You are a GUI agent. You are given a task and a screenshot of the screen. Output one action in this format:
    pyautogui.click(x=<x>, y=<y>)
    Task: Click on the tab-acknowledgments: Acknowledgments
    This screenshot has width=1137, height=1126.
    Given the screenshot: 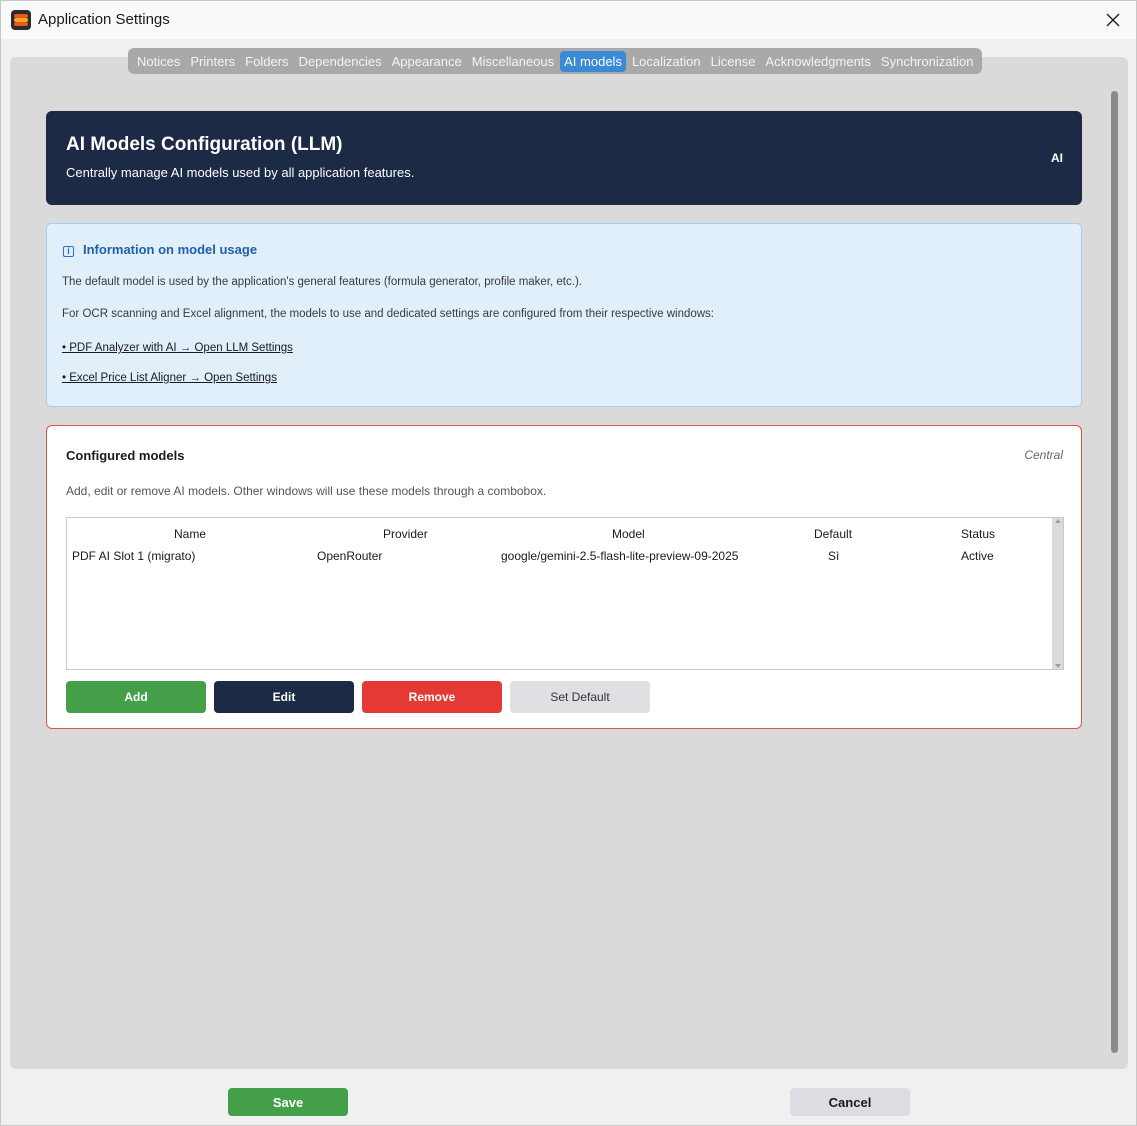 What is the action you would take?
    pyautogui.click(x=818, y=61)
    